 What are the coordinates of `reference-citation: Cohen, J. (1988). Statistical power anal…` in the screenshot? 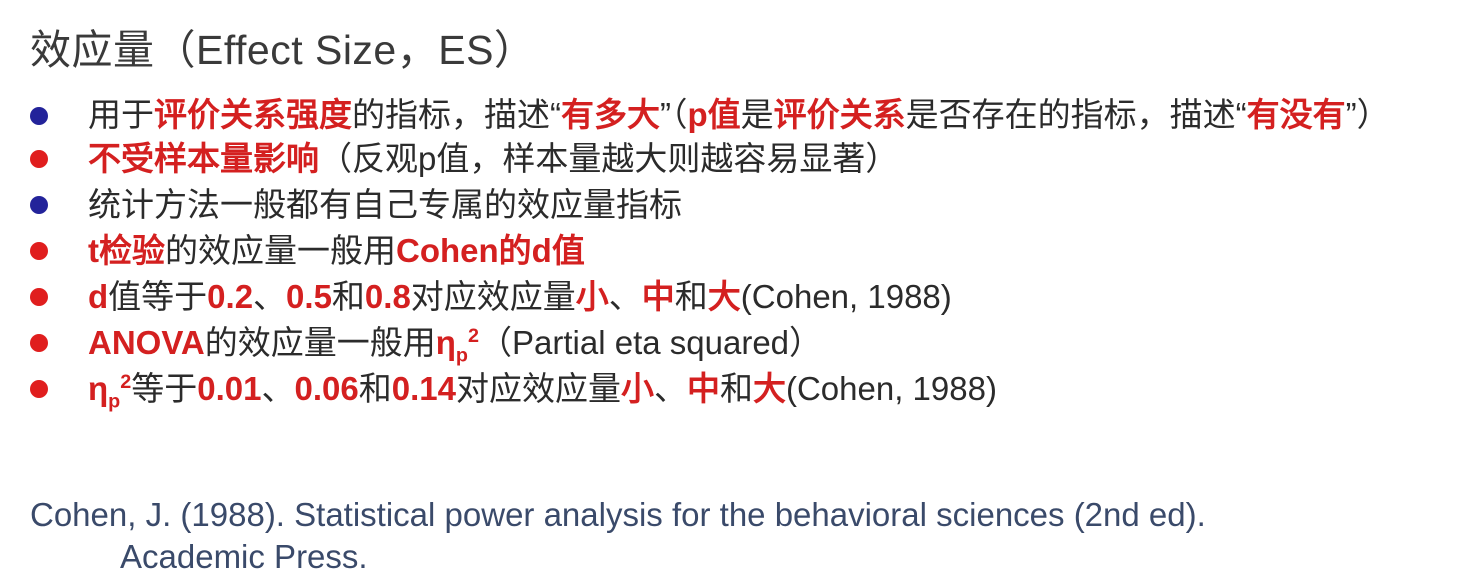 It's located at (740, 536).